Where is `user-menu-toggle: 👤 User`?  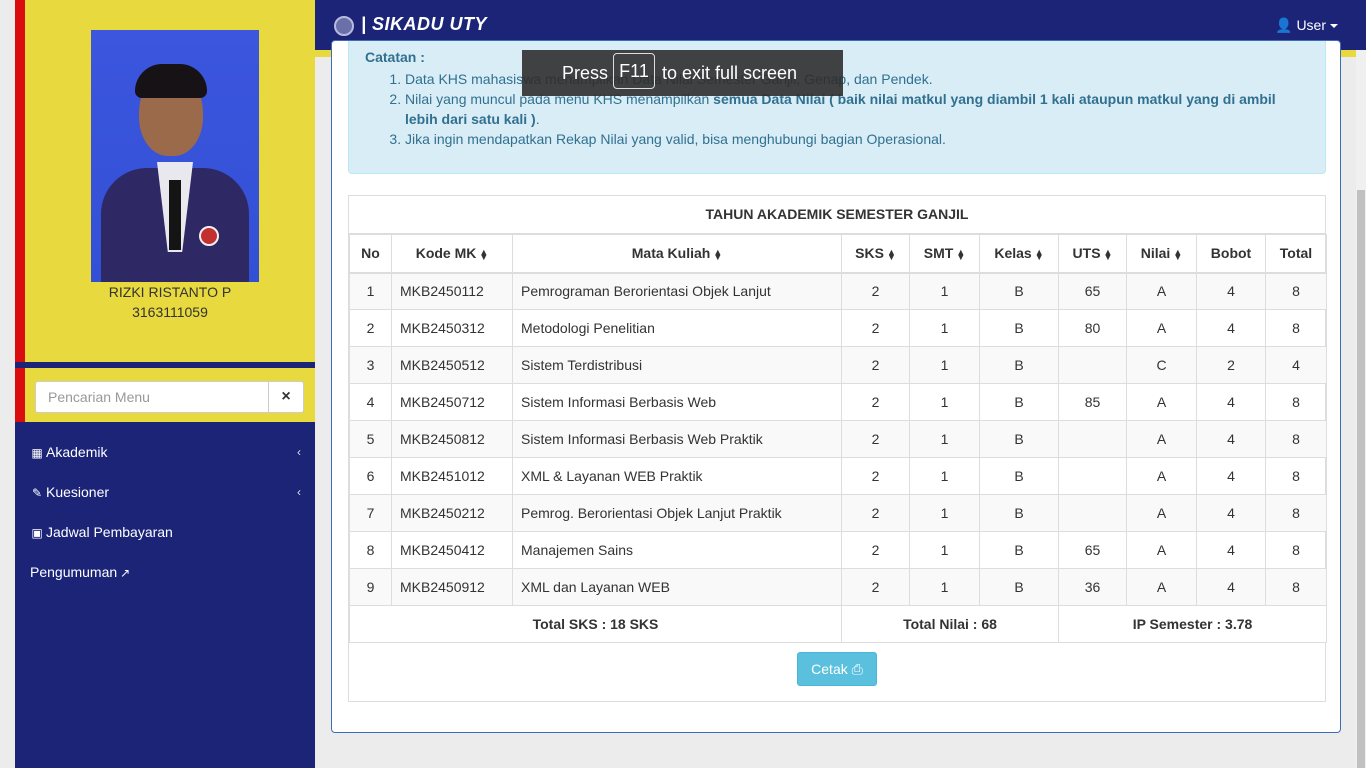 user-menu-toggle: 👤 User is located at coordinates (1306, 25).